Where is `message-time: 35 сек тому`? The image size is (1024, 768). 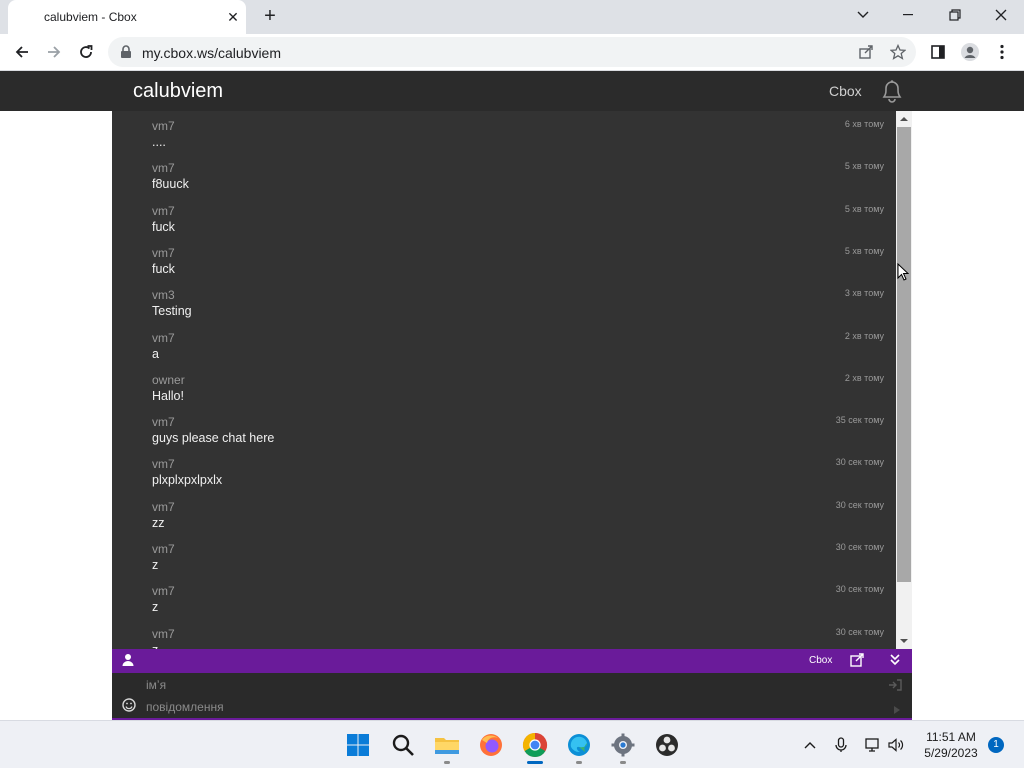 message-time: 35 сек тому is located at coordinates (859, 420).